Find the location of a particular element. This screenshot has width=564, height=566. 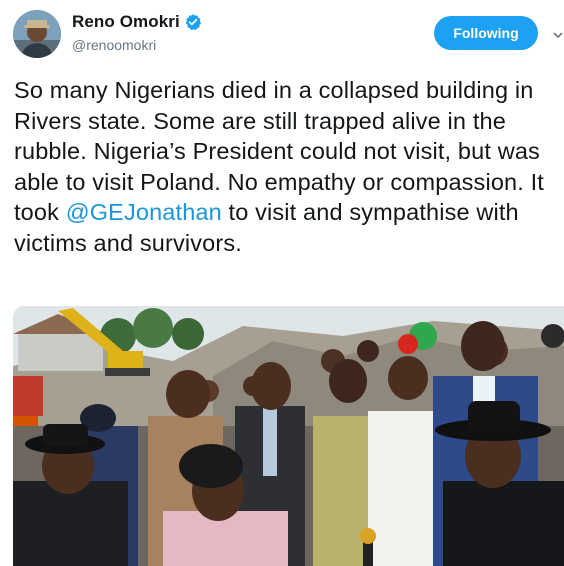

display-name: Reno Omokri is located at coordinates (126, 22).